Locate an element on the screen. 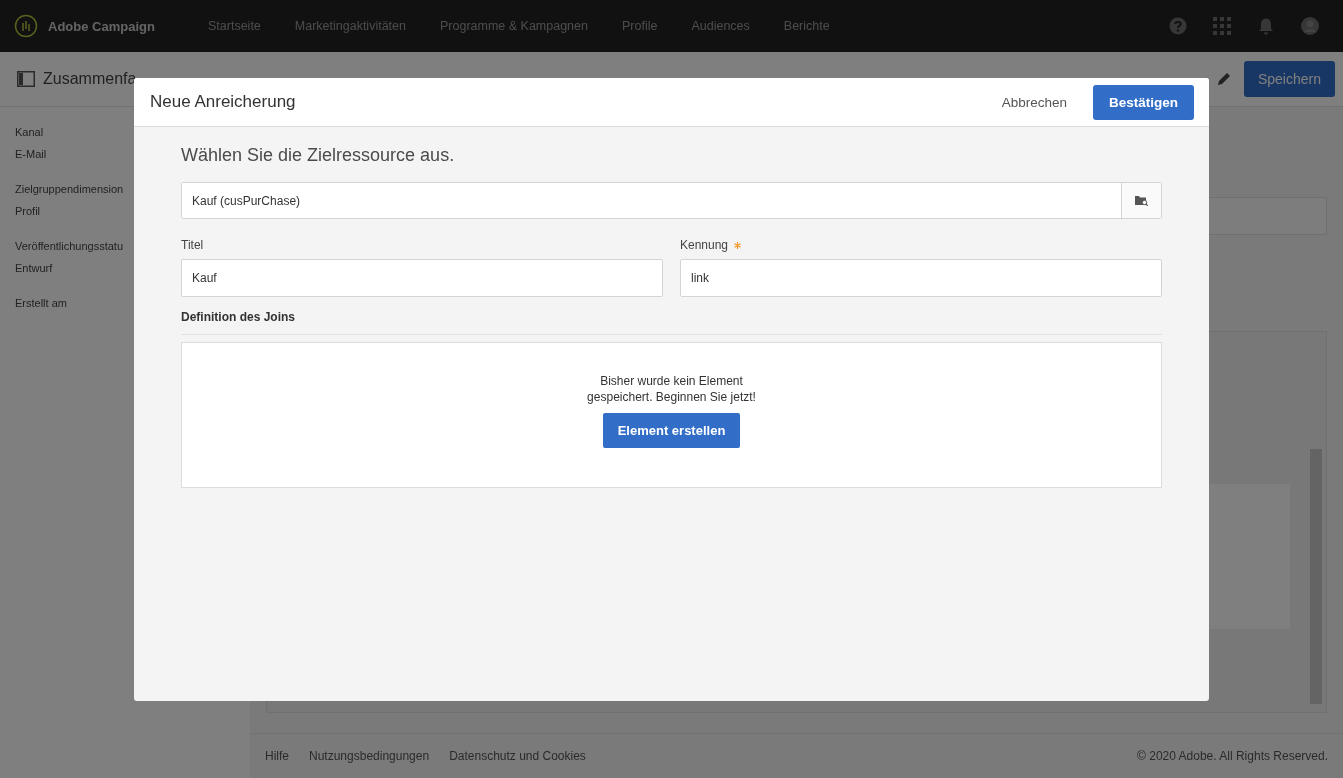  avatar-icon is located at coordinates (1310, 26).